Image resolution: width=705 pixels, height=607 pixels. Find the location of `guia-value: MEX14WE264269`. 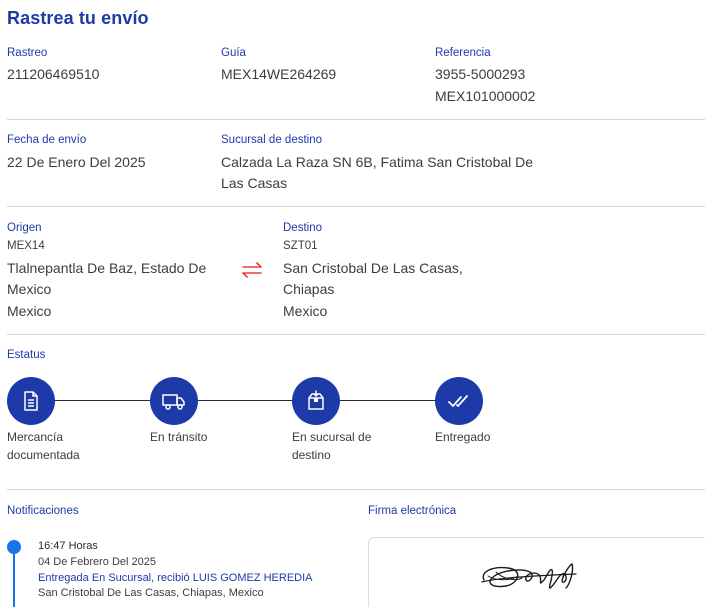

guia-value: MEX14WE264269 is located at coordinates (279, 74).